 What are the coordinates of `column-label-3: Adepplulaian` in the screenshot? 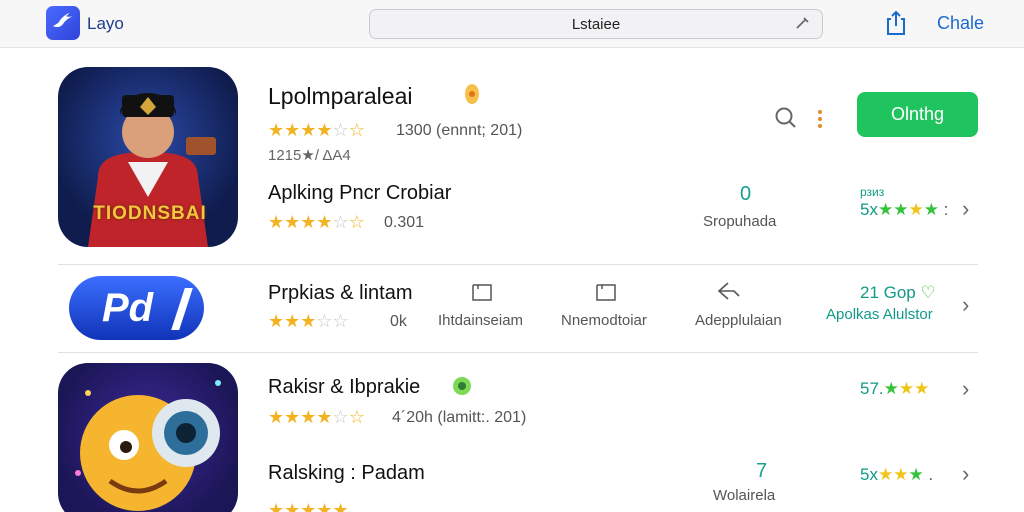 It's located at (738, 320).